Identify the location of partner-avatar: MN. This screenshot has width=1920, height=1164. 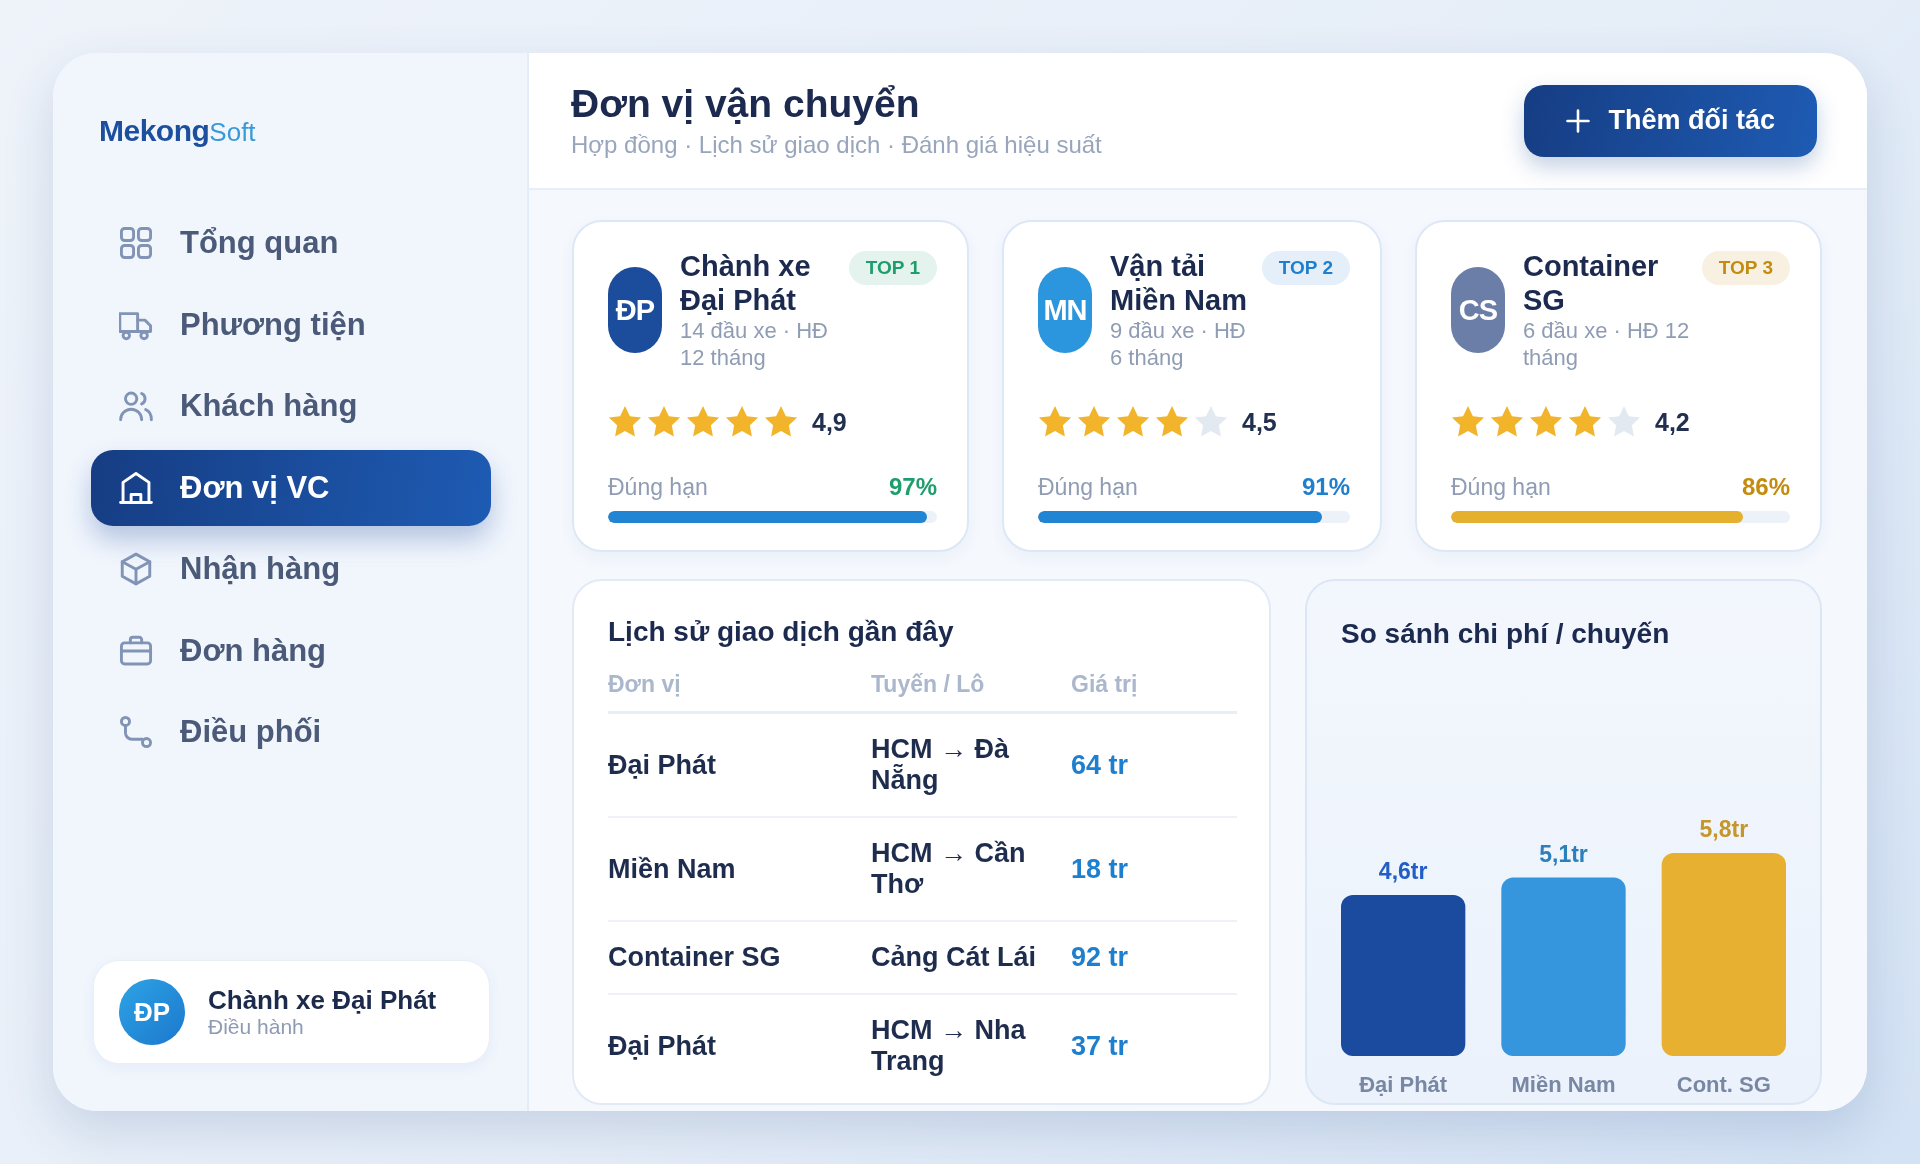
(1065, 310).